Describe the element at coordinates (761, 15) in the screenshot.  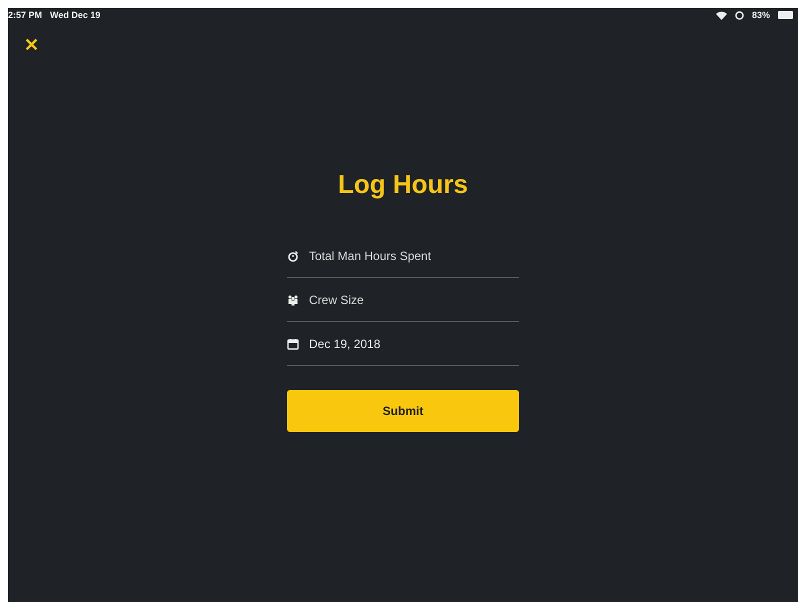
I see `battery-percentage: 83%` at that location.